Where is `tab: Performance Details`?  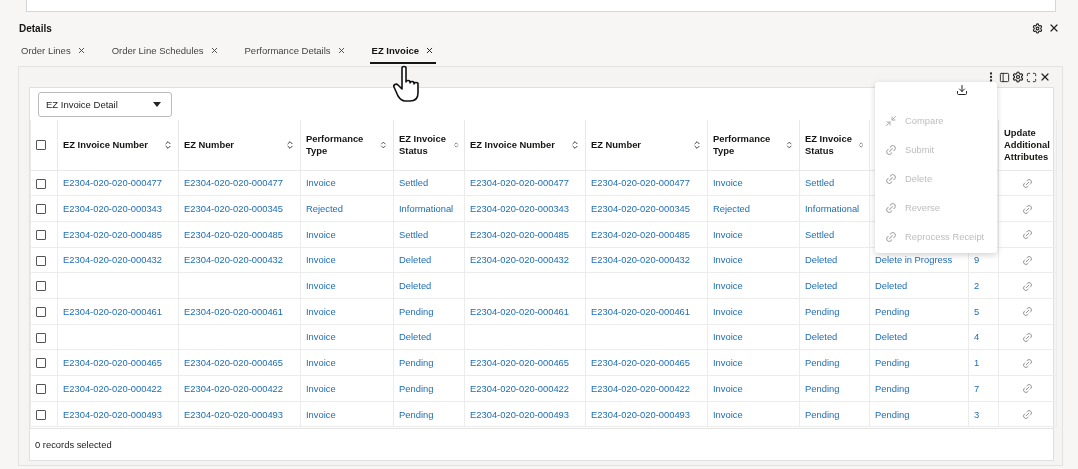
tab: Performance Details is located at coordinates (295, 54).